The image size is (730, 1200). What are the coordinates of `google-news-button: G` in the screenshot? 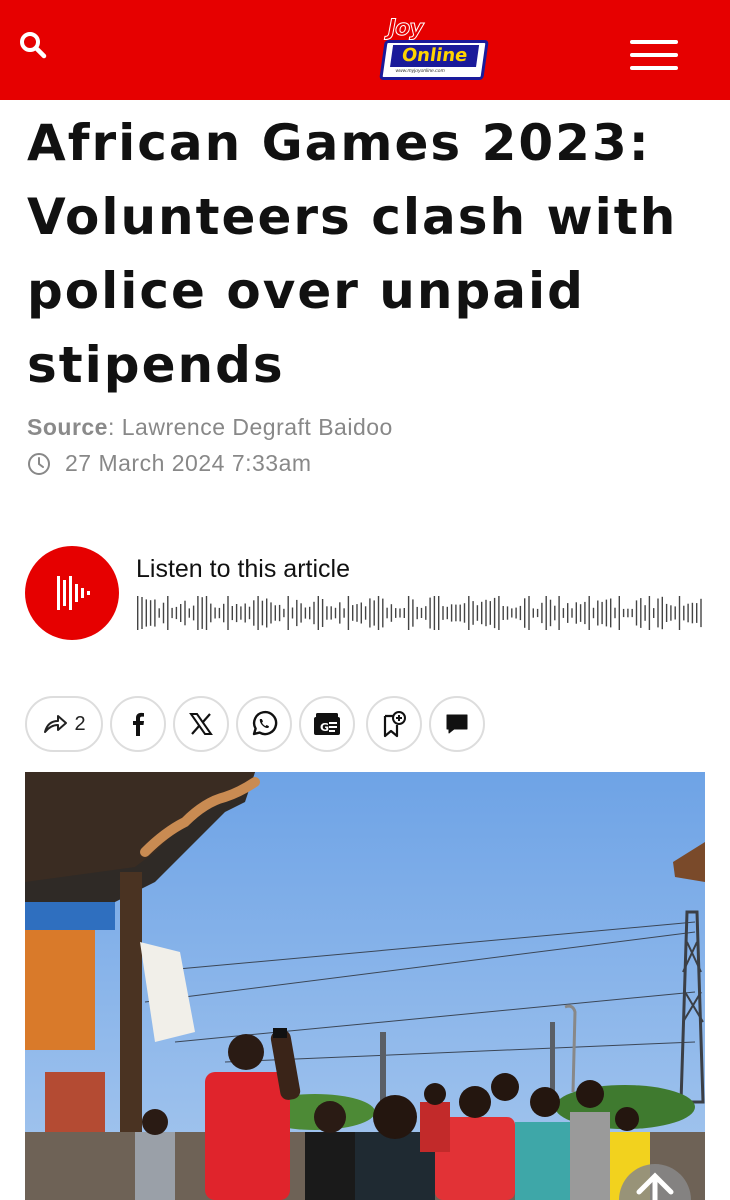 It's located at (327, 724).